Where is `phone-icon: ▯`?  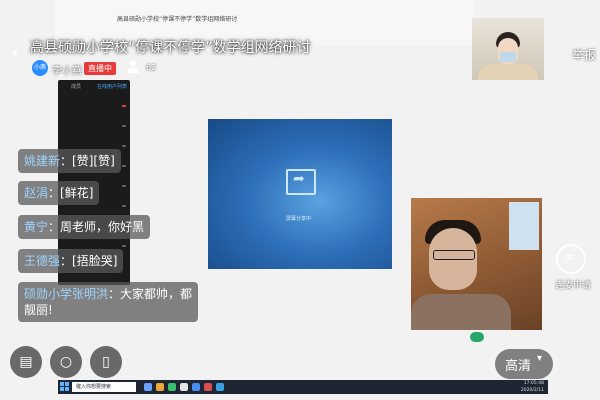 phone-icon: ▯ is located at coordinates (106, 362).